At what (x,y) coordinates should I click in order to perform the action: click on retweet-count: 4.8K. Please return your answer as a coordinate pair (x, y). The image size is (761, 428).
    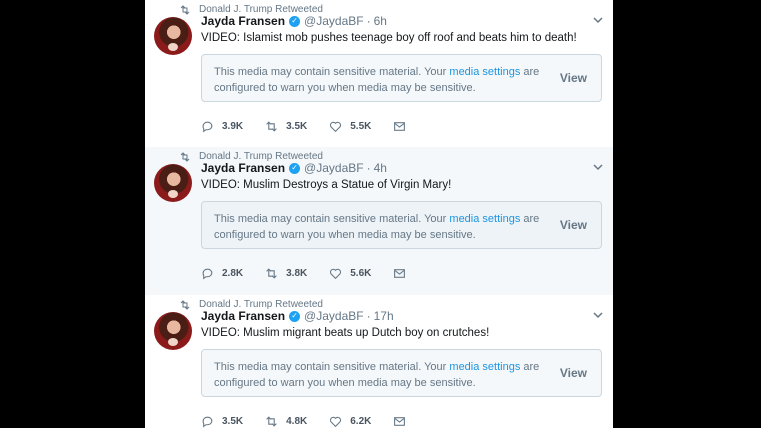
    Looking at the image, I should click on (297, 421).